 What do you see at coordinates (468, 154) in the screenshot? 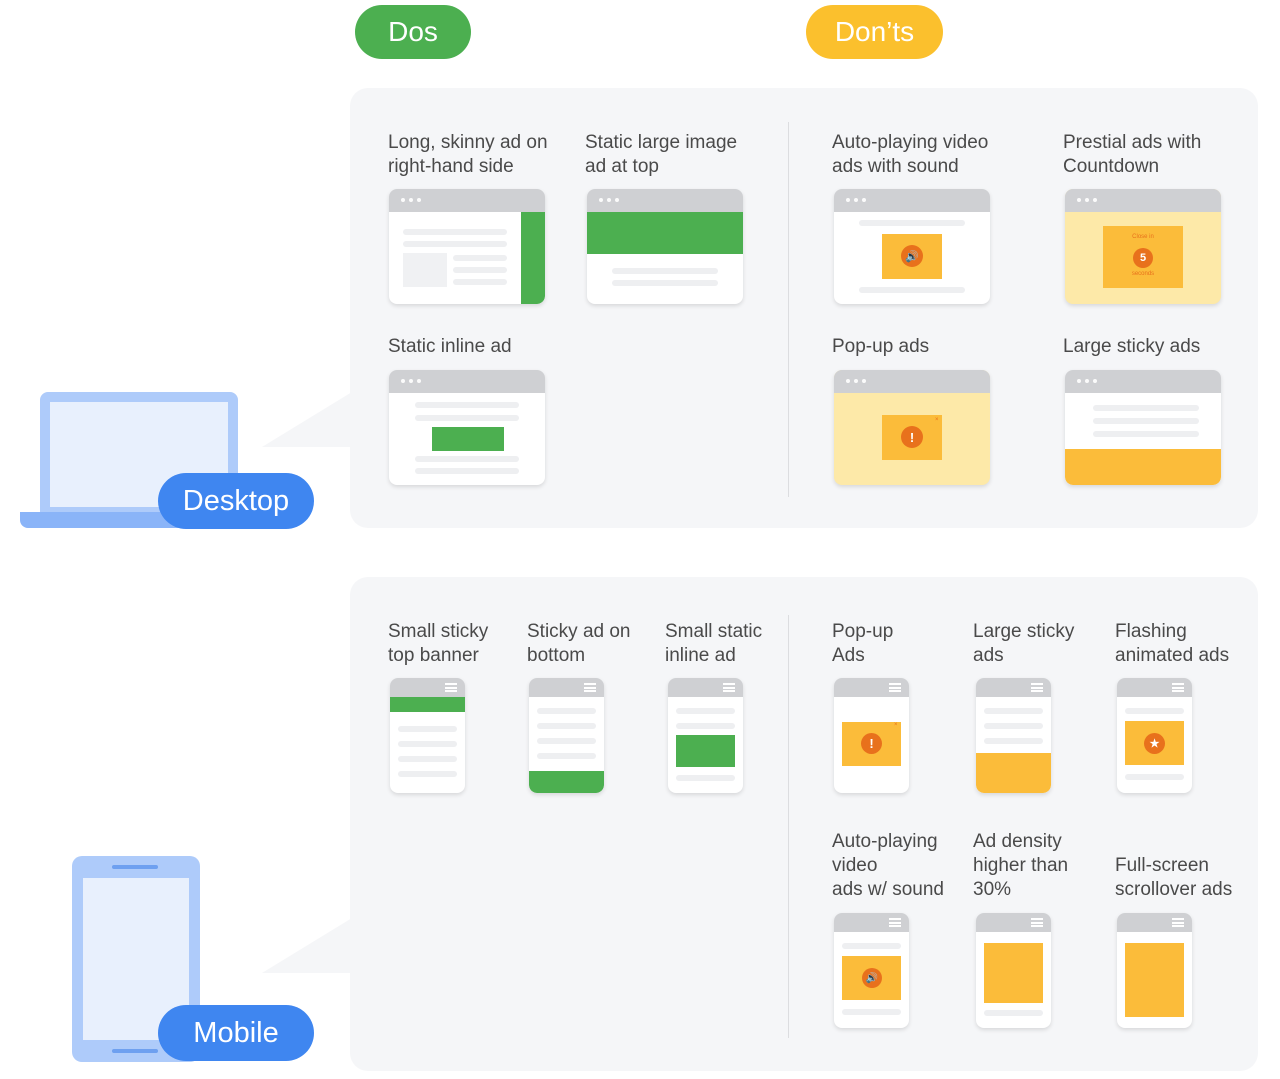
I see `item-label: Long, skinny ad on right-hand side` at bounding box center [468, 154].